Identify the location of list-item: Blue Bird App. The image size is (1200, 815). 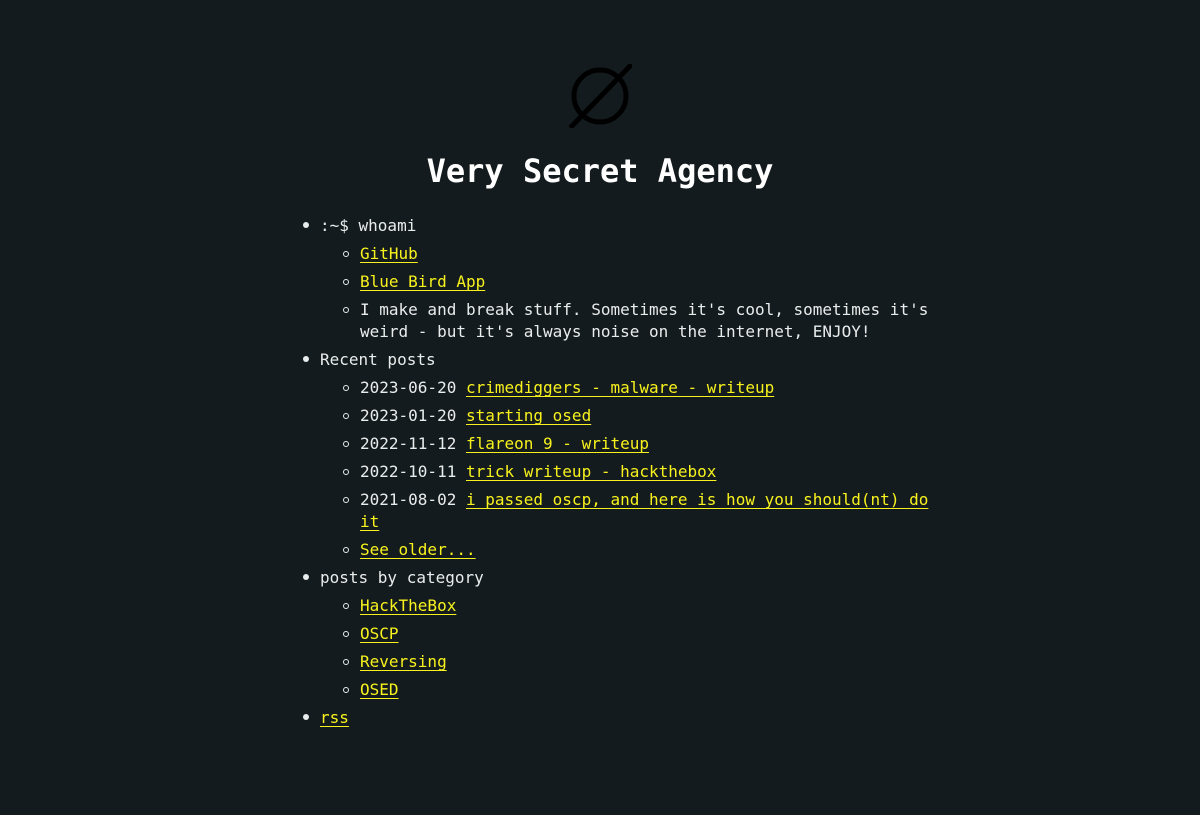
(630, 282).